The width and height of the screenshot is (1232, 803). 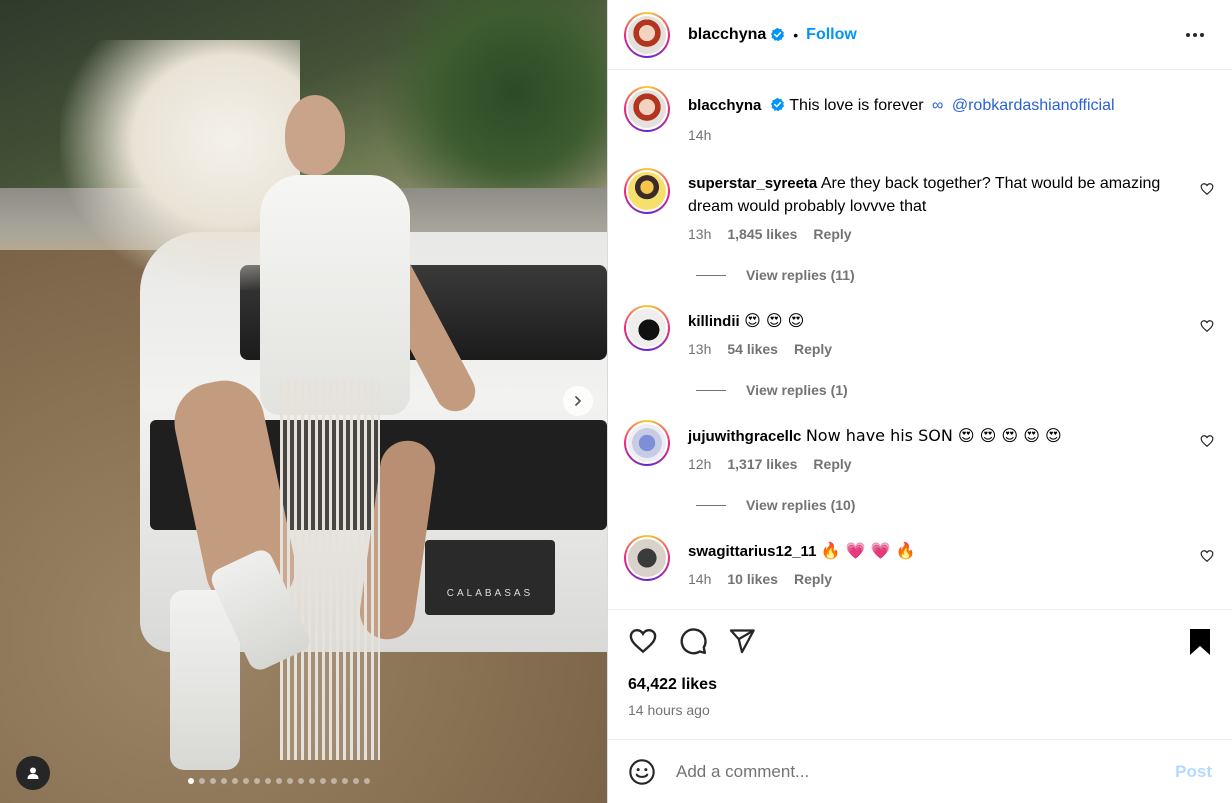 What do you see at coordinates (742, 641) in the screenshot?
I see `paper-plane-icon` at bounding box center [742, 641].